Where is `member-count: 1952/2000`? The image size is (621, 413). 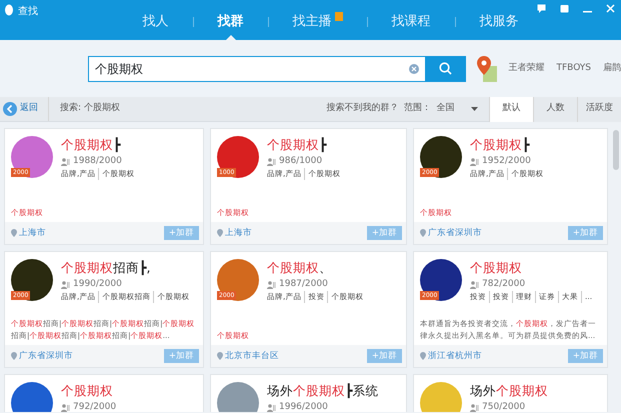
member-count: 1952/2000 is located at coordinates (506, 161).